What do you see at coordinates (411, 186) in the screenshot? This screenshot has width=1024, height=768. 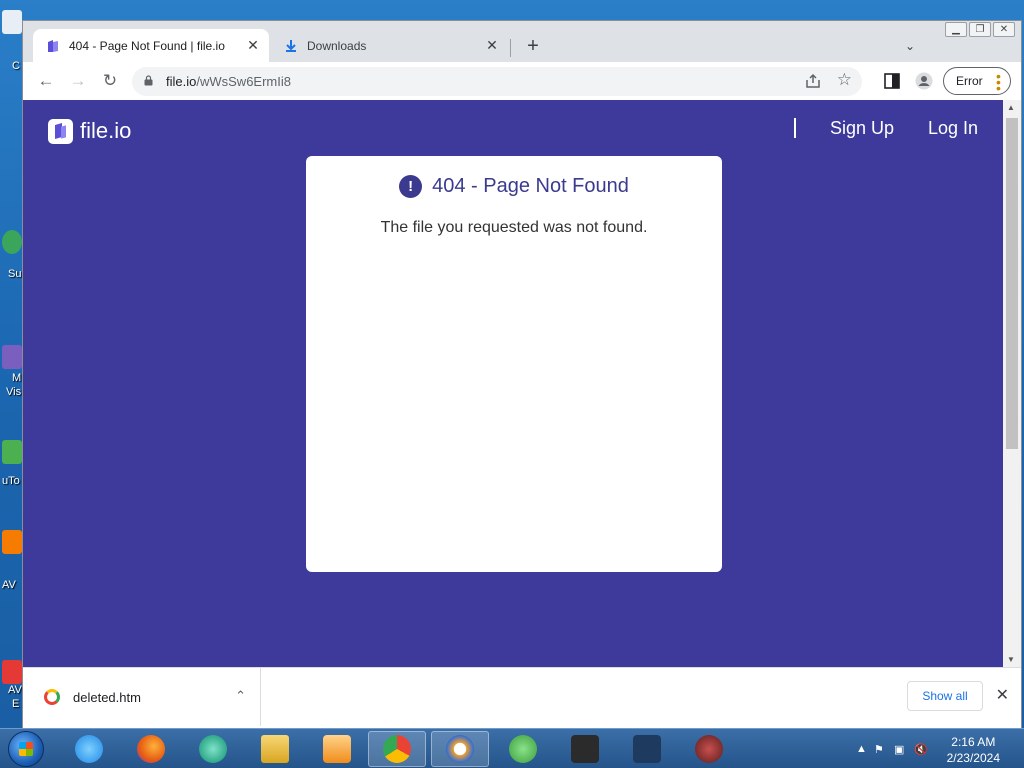 I see `alert-icon: !` at bounding box center [411, 186].